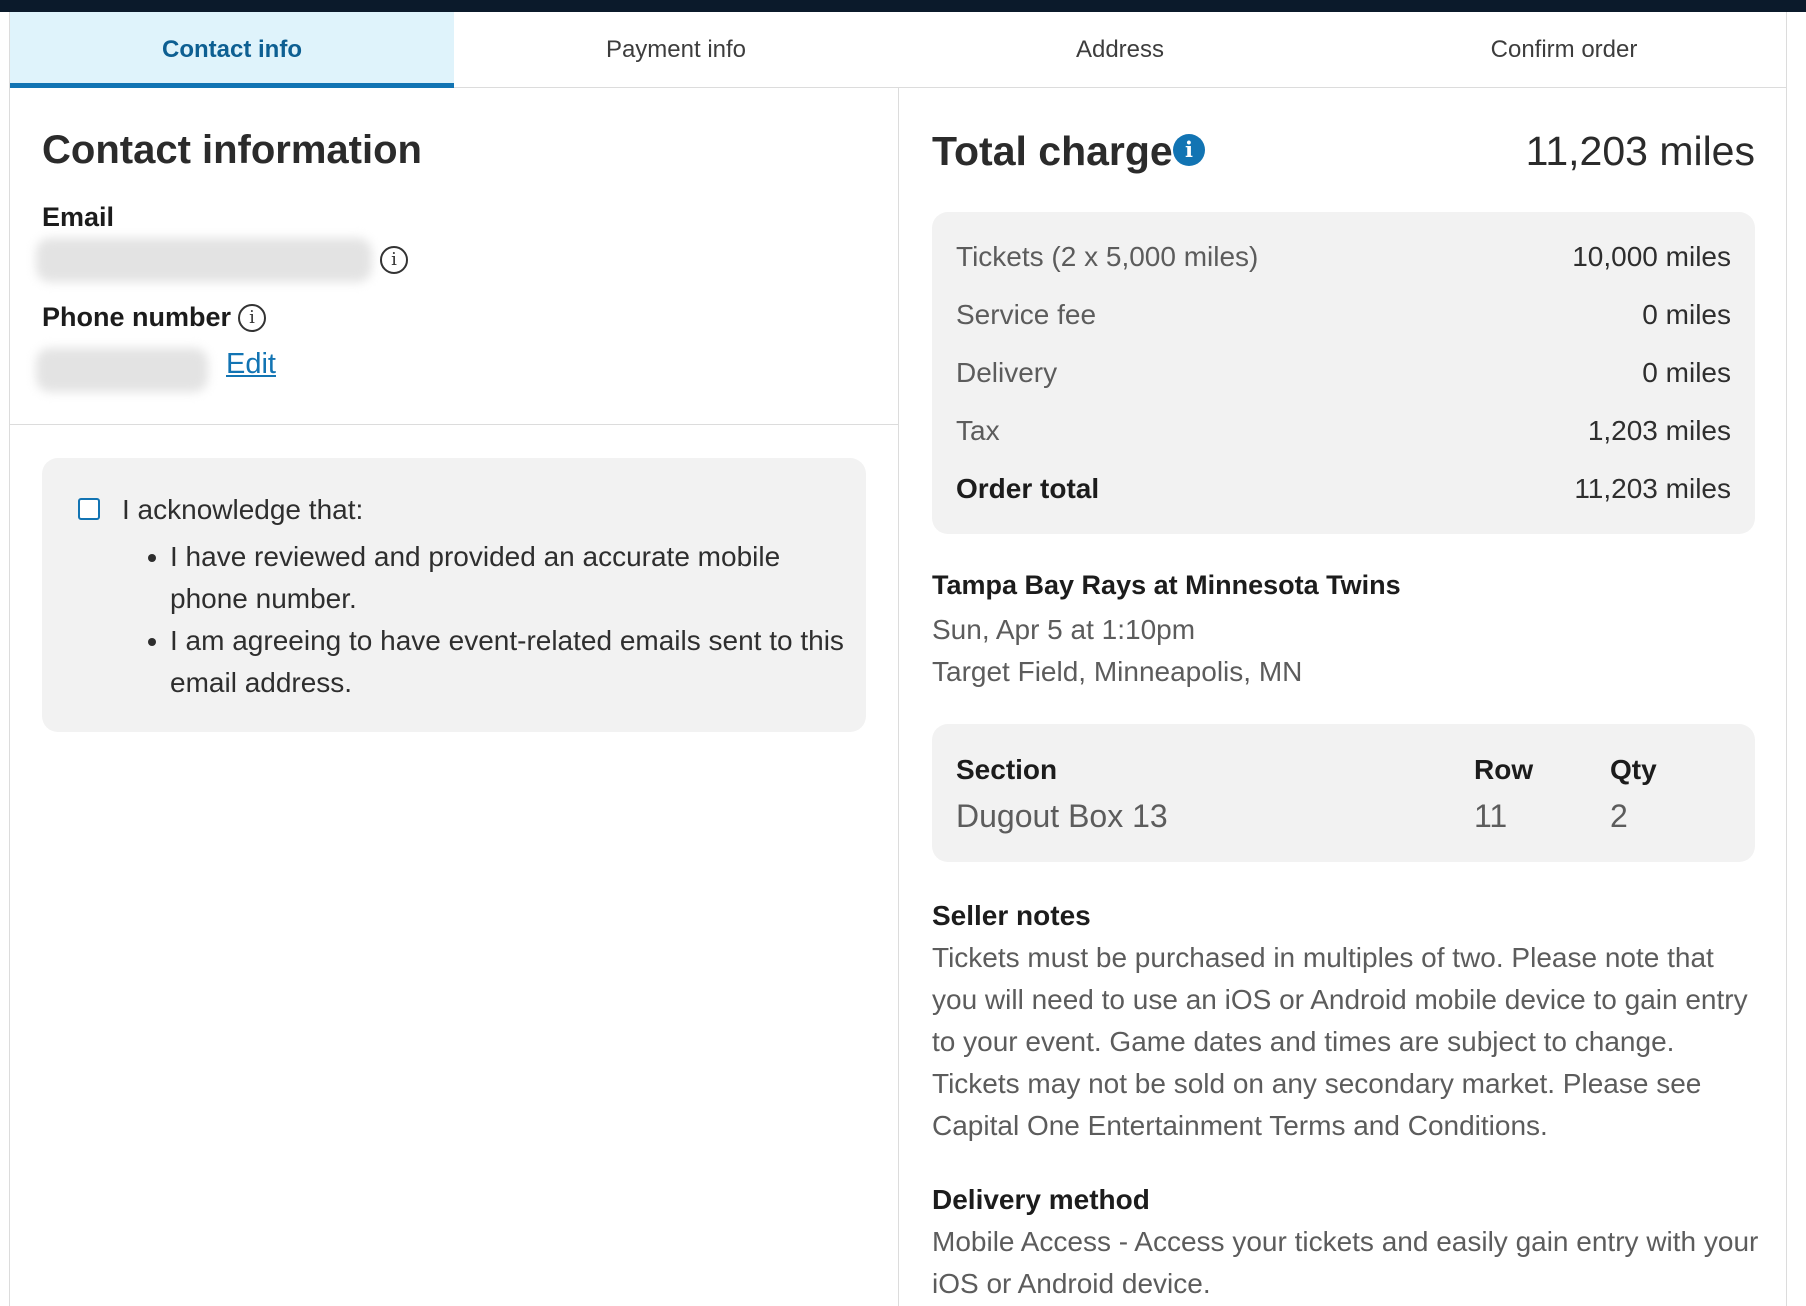 This screenshot has width=1806, height=1306. What do you see at coordinates (1619, 816) in the screenshot?
I see `qty-value: 2` at bounding box center [1619, 816].